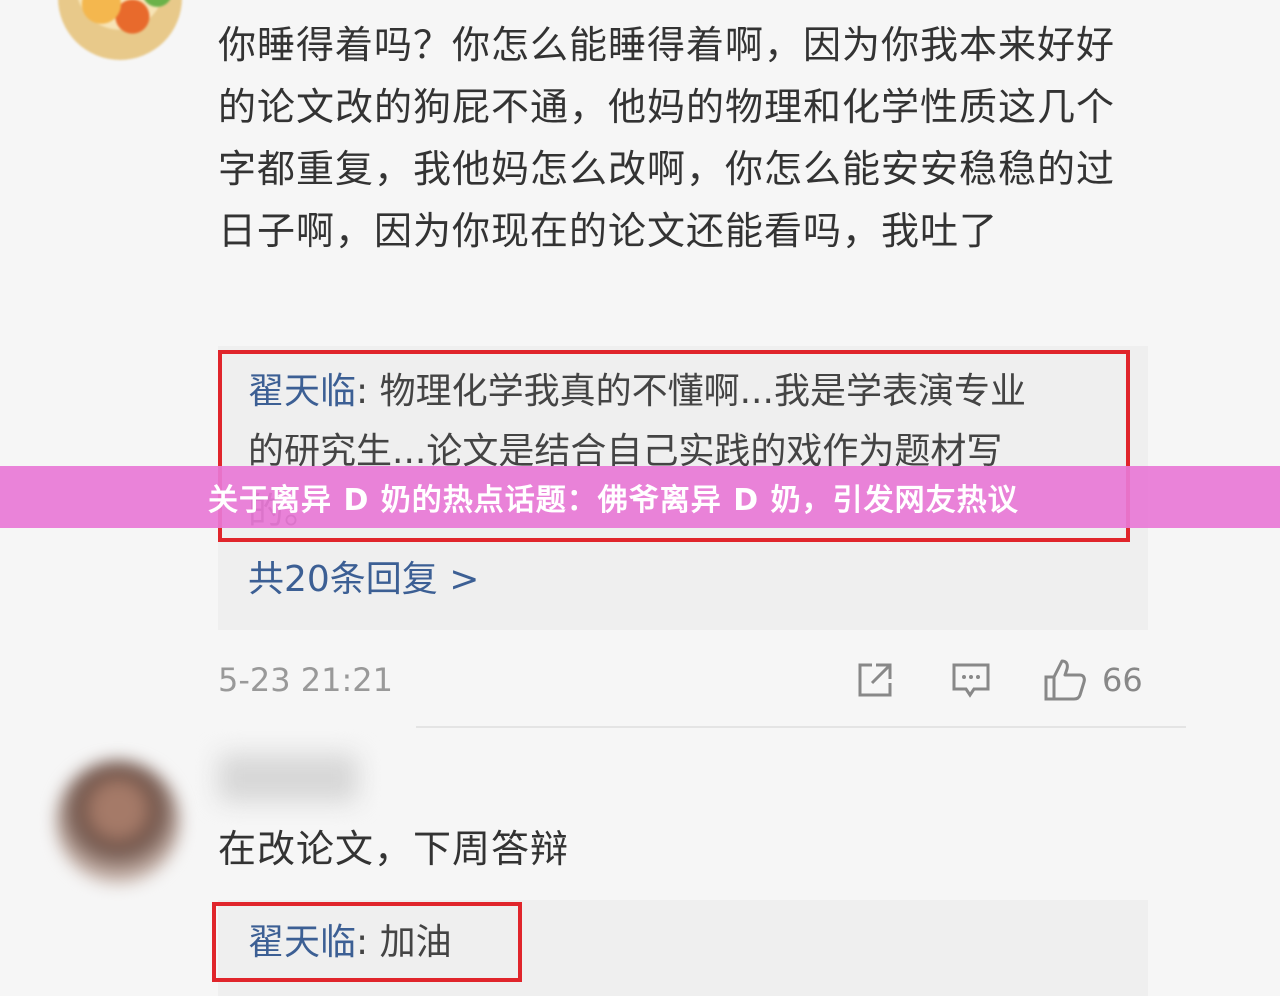 The image size is (1280, 996). Describe the element at coordinates (1065, 680) in the screenshot. I see `like-icon` at that location.